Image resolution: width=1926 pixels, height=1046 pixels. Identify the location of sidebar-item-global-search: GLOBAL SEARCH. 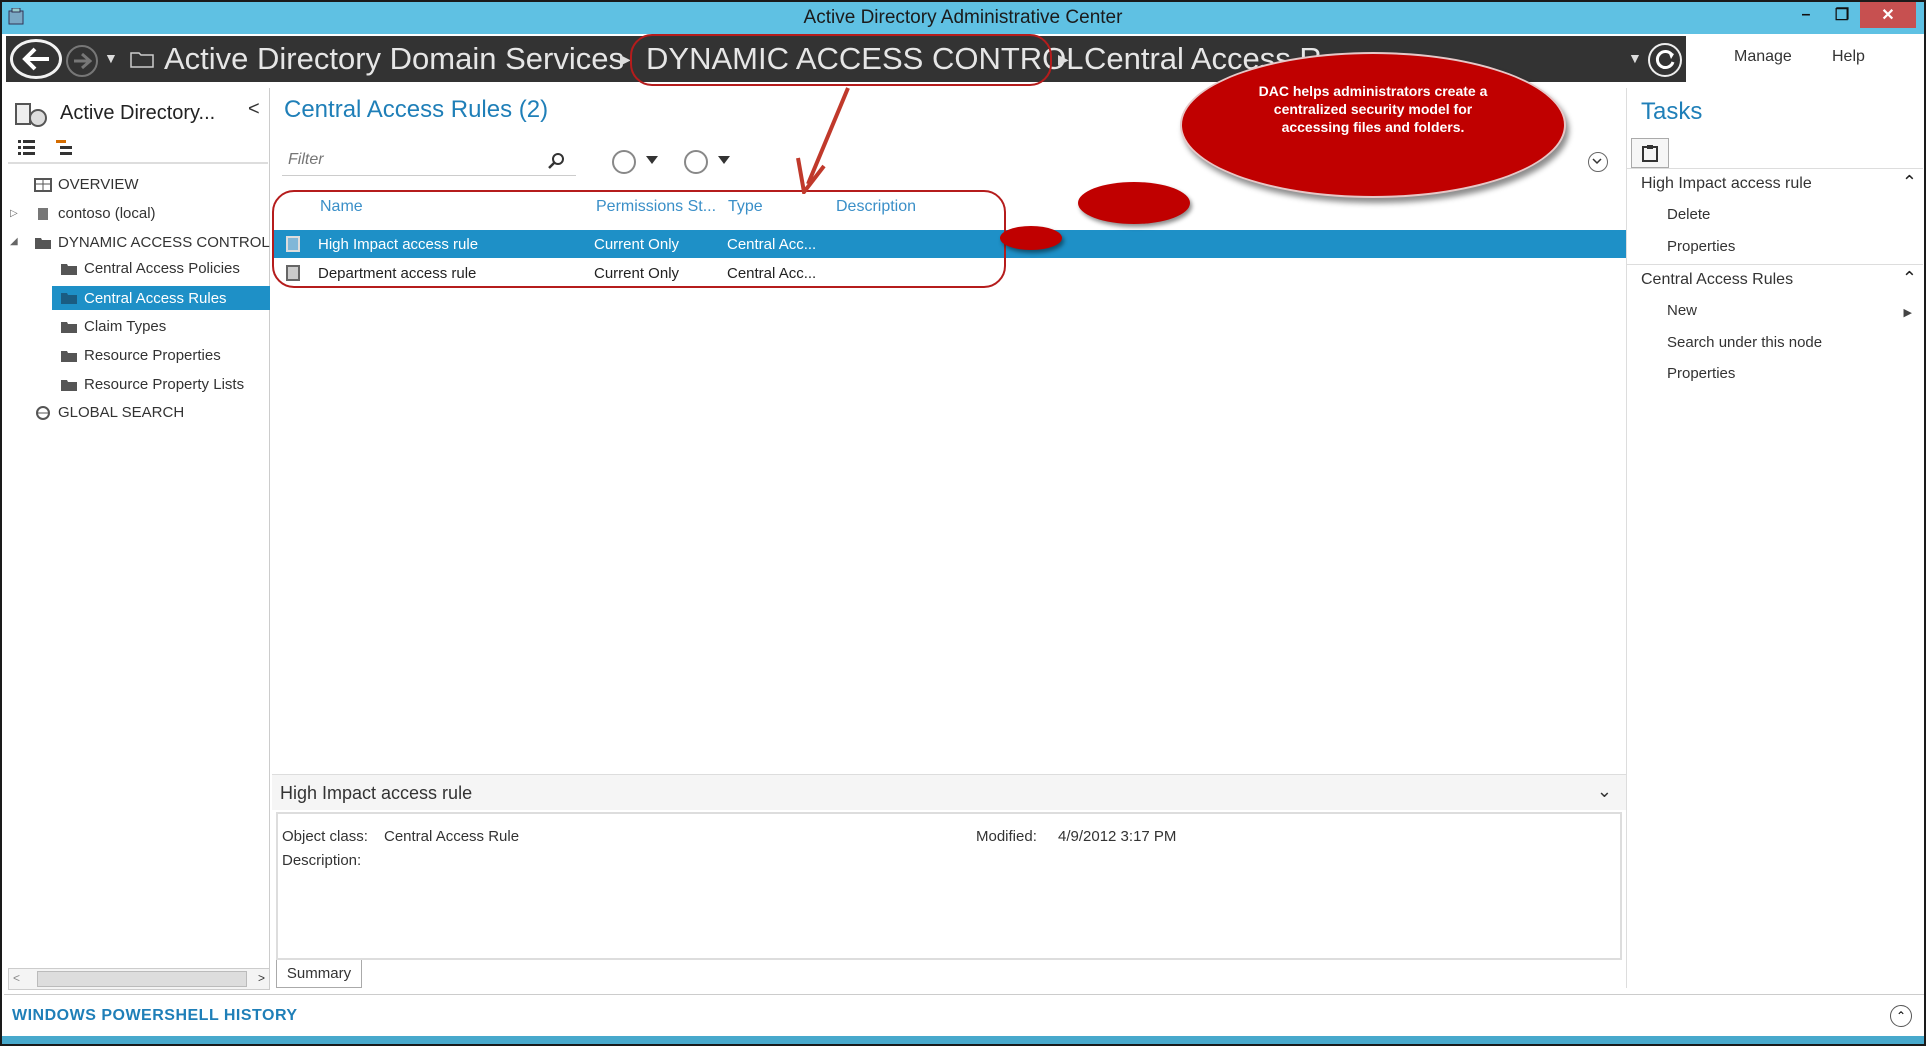
(109, 412).